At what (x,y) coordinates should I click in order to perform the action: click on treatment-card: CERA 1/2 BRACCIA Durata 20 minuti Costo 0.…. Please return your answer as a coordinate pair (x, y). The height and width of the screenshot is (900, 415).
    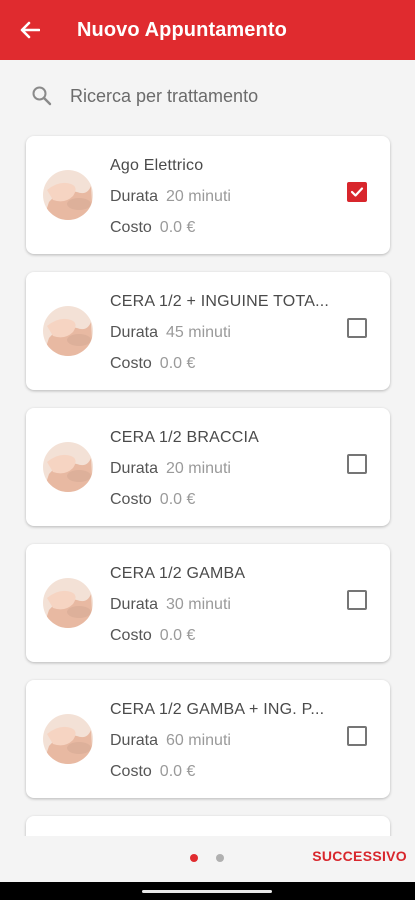
    Looking at the image, I should click on (208, 467).